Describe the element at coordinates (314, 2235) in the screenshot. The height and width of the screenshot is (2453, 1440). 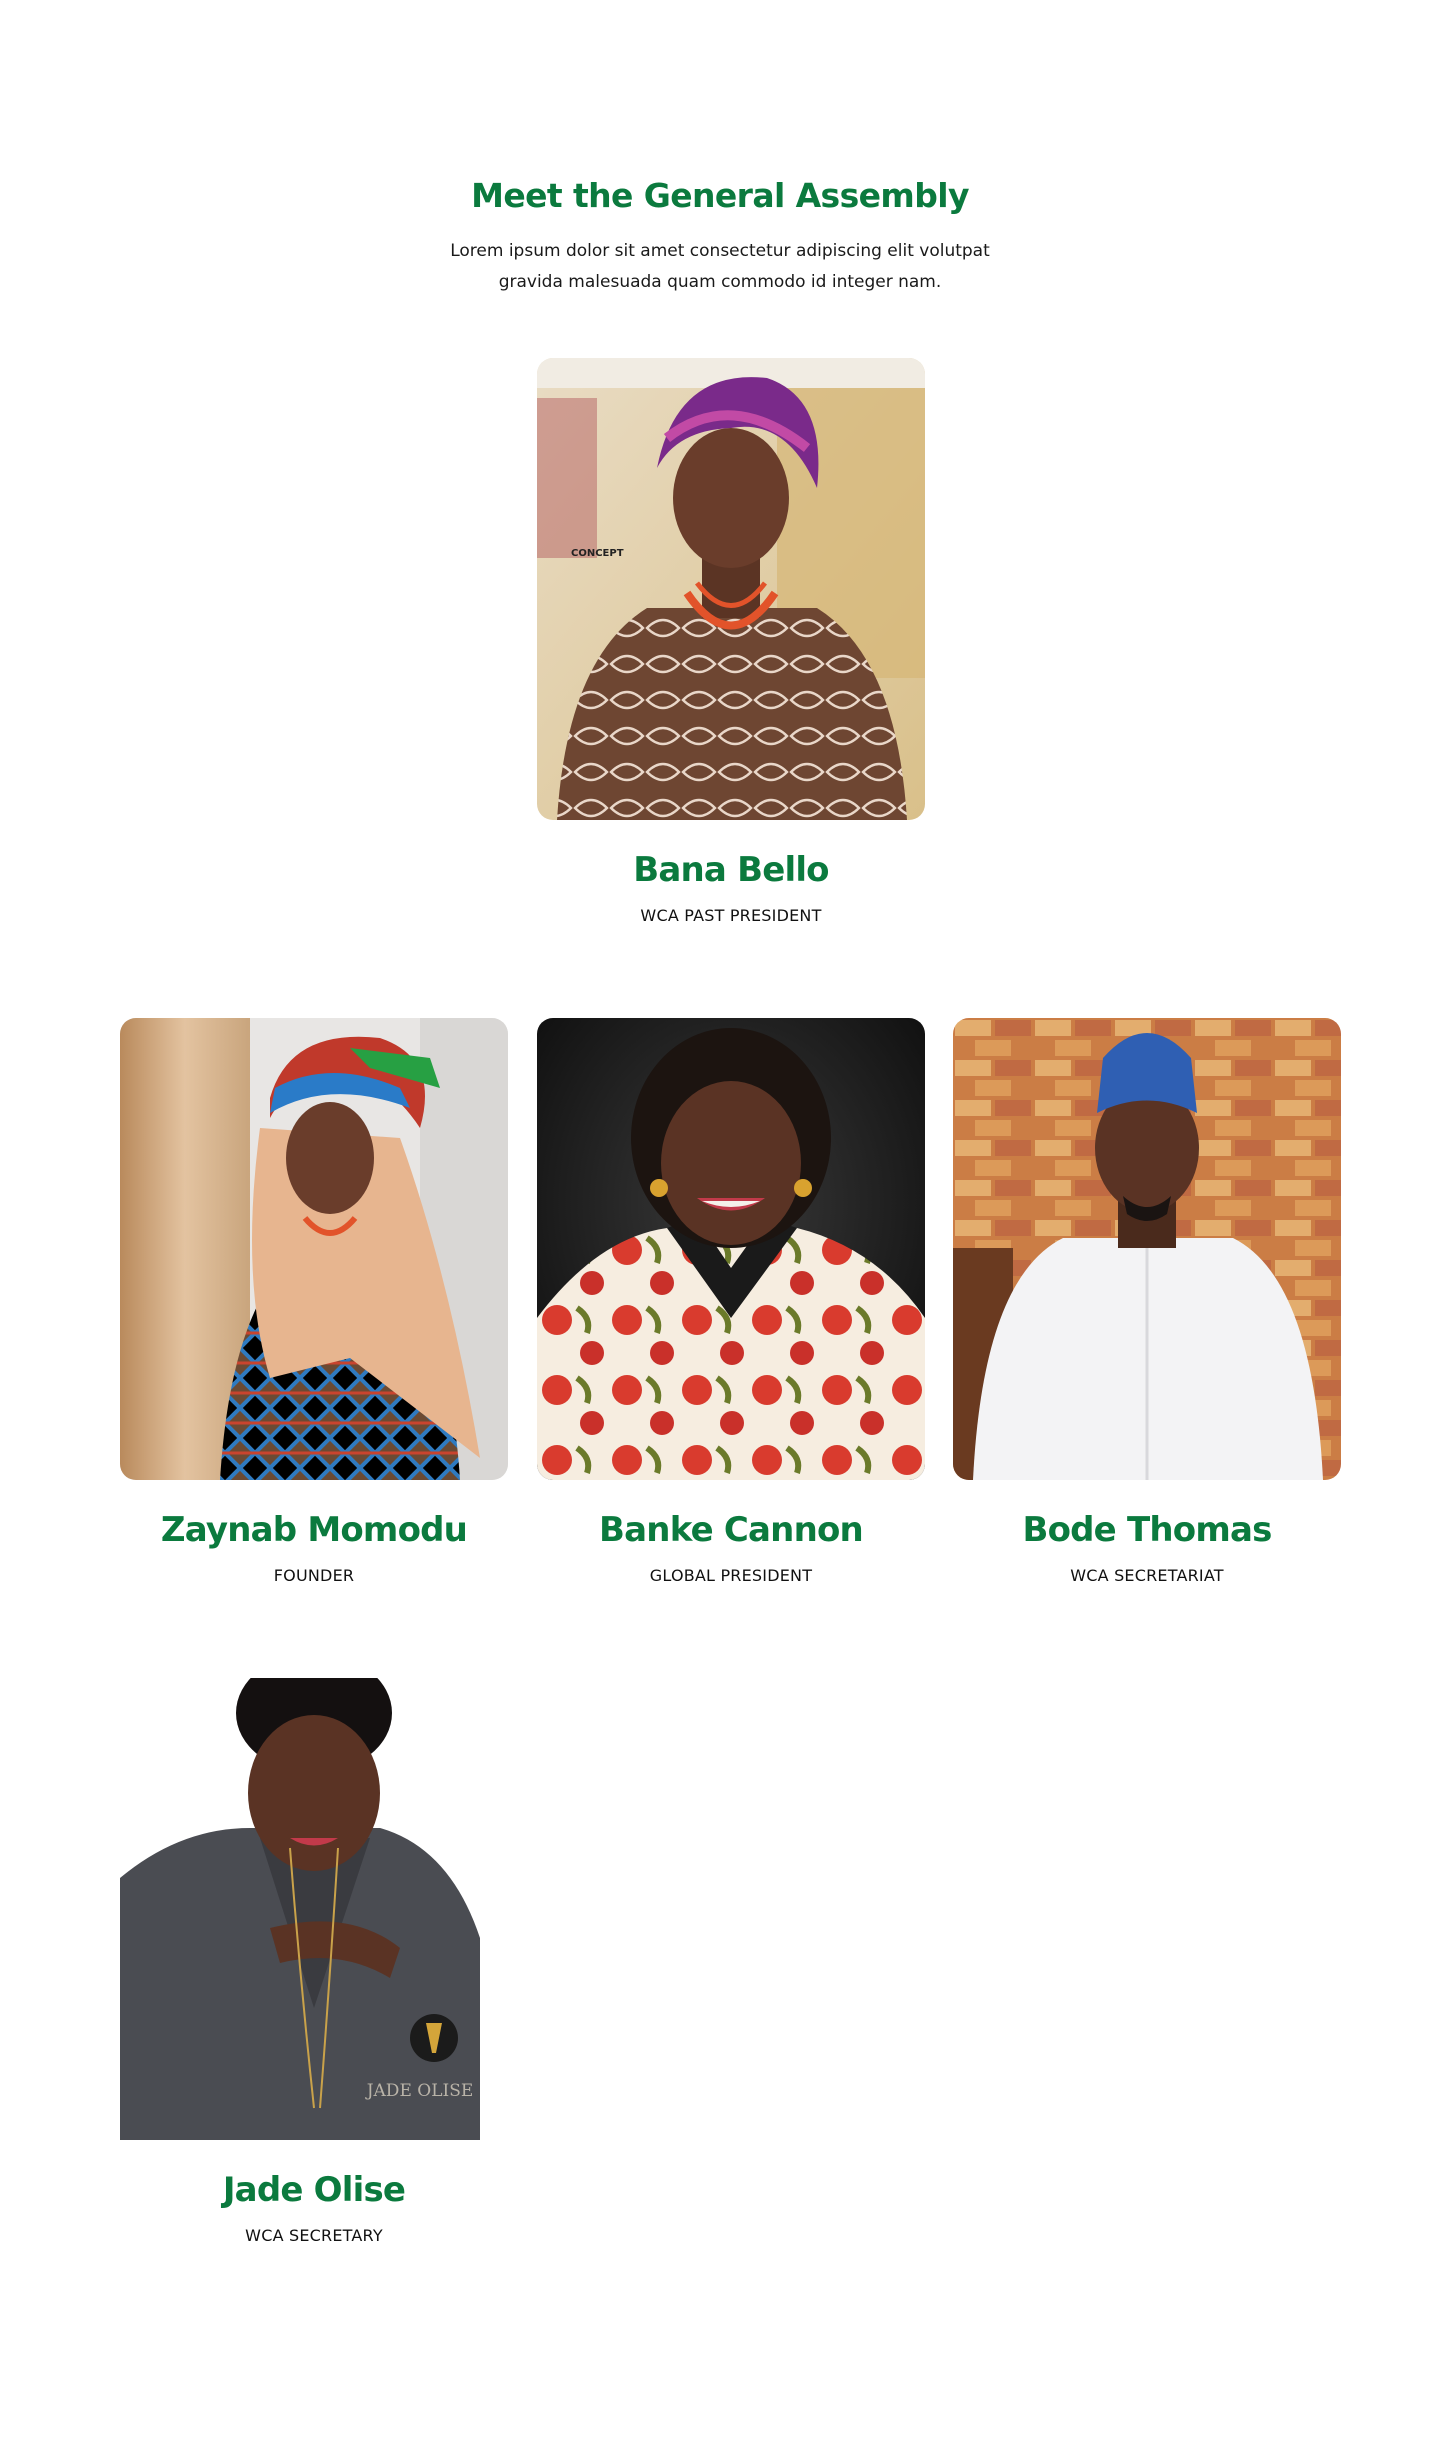
I see `member-role: WCA SECRETARY` at that location.